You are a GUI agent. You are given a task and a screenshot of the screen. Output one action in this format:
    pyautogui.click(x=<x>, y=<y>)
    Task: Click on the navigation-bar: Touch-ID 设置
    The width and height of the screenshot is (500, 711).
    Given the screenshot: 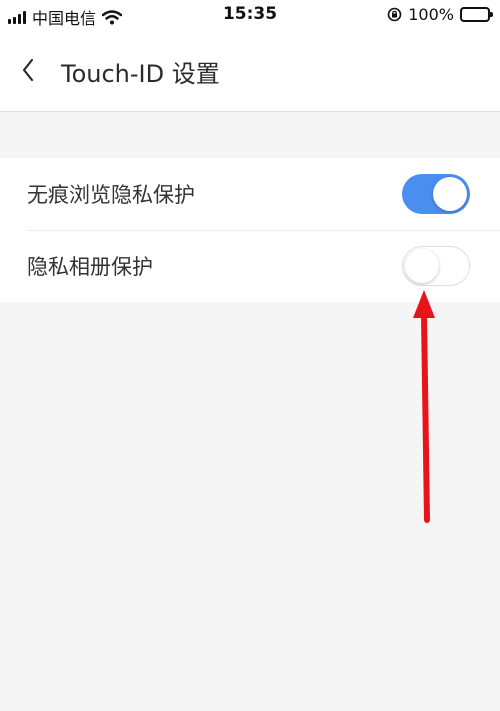 What is the action you would take?
    pyautogui.click(x=250, y=71)
    